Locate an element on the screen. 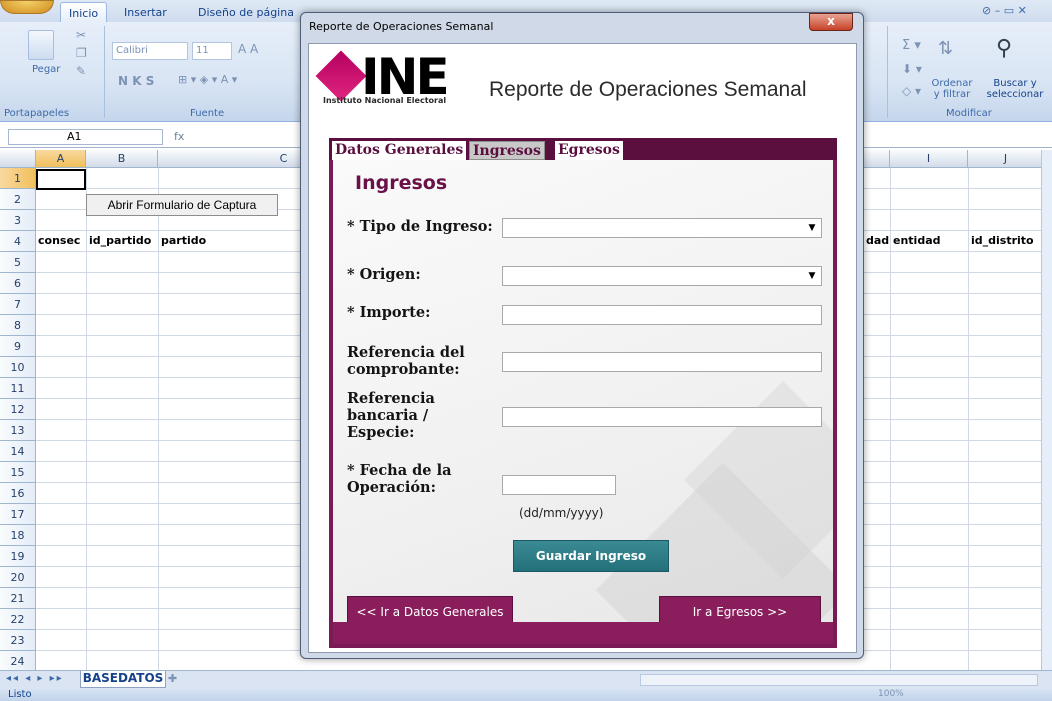 This screenshot has height=701, width=1052. cell-h4: dad is located at coordinates (877, 240).